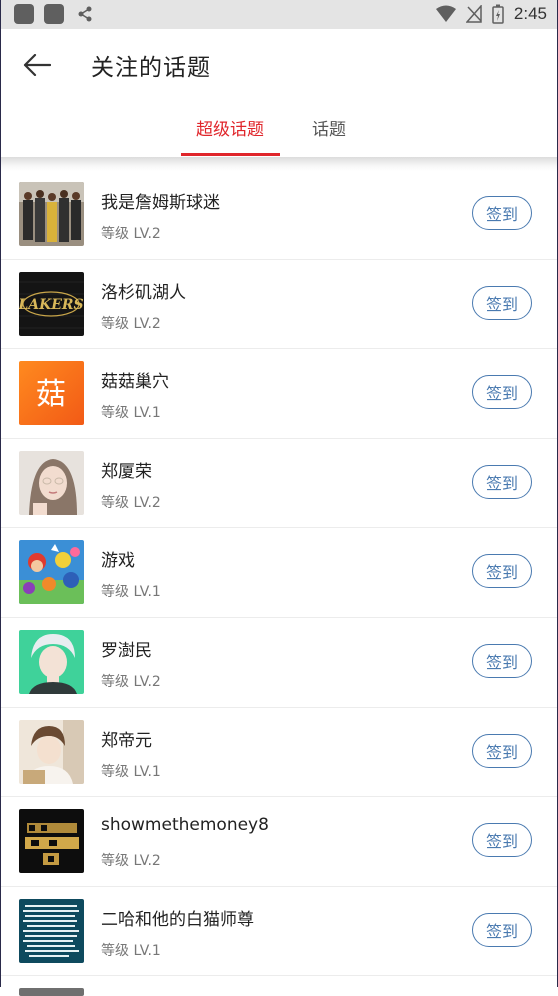  I want to click on list-item: LAKERS 洛杉矶湖人 等级 LV.2 签到, so click(279, 305).